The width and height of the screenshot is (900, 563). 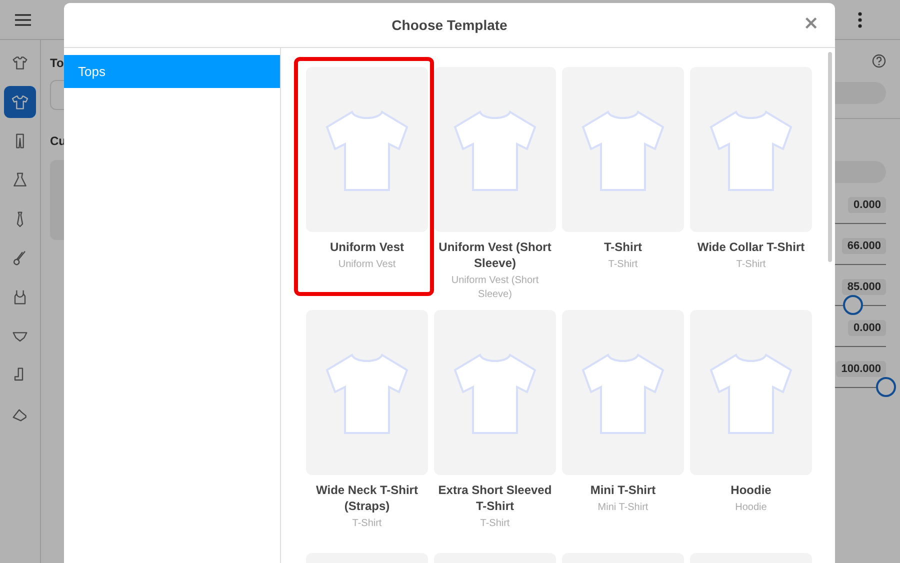 I want to click on slider-value: 66.000, so click(x=864, y=246).